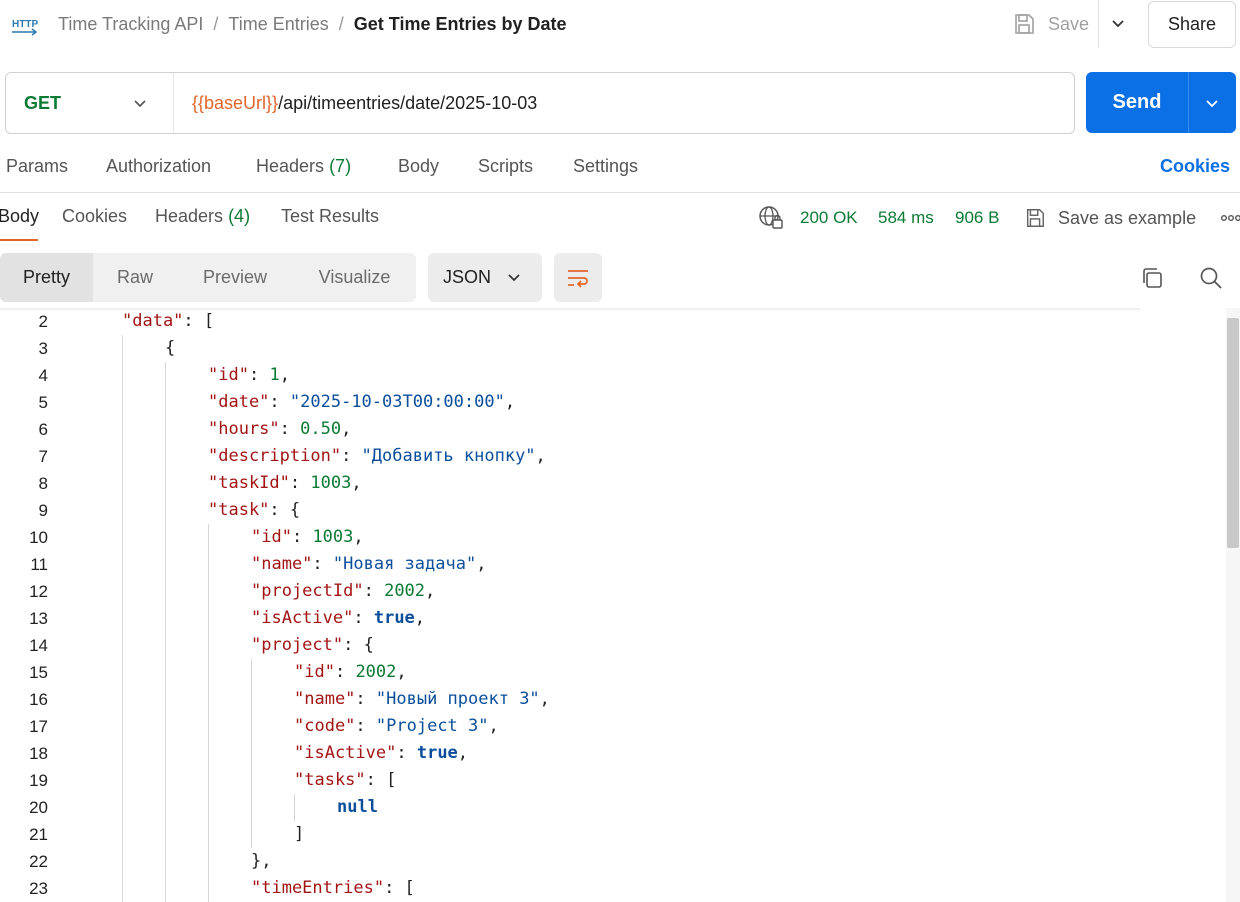  I want to click on more-icon, so click(1230, 218).